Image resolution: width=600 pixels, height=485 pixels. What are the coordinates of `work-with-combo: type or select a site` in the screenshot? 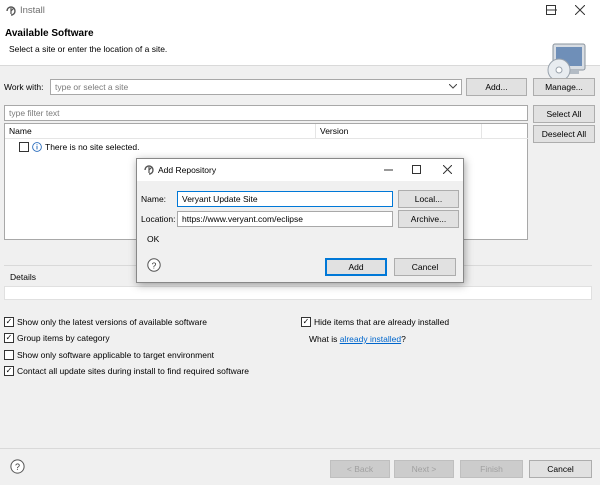 It's located at (256, 87).